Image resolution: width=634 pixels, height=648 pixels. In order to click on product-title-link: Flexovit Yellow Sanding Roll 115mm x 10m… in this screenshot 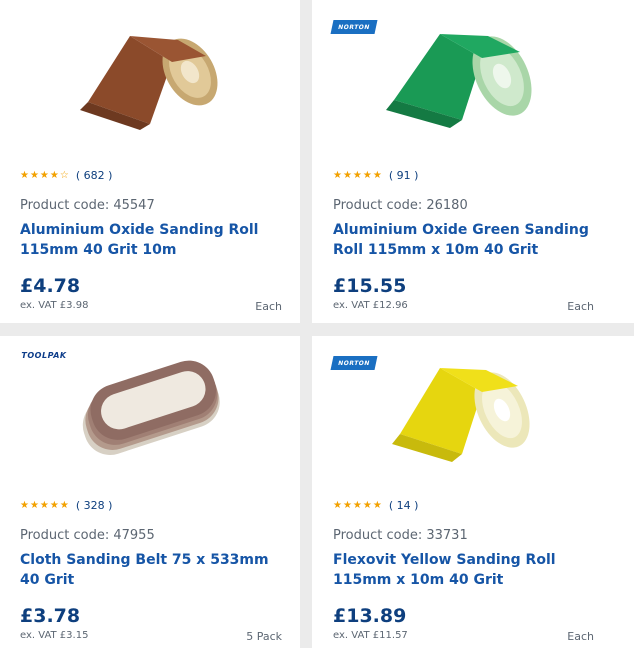, I will do `click(468, 570)`.